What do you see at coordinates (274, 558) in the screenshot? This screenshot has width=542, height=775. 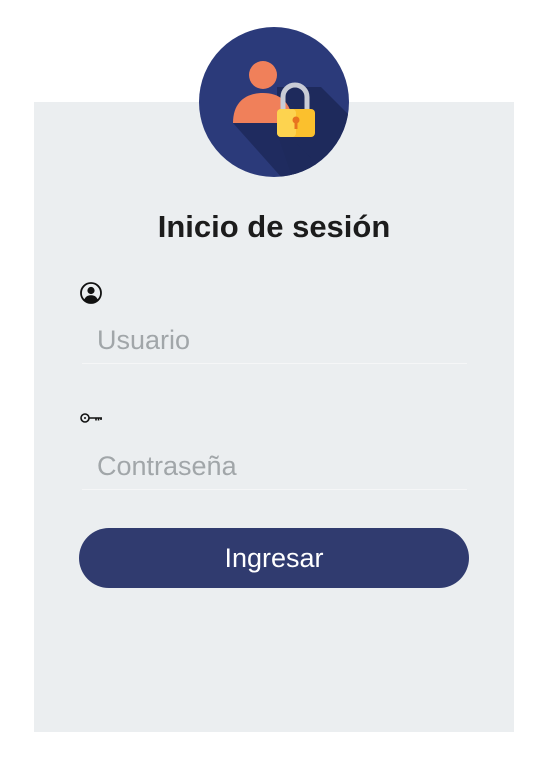 I see `login-button: Ingresar` at bounding box center [274, 558].